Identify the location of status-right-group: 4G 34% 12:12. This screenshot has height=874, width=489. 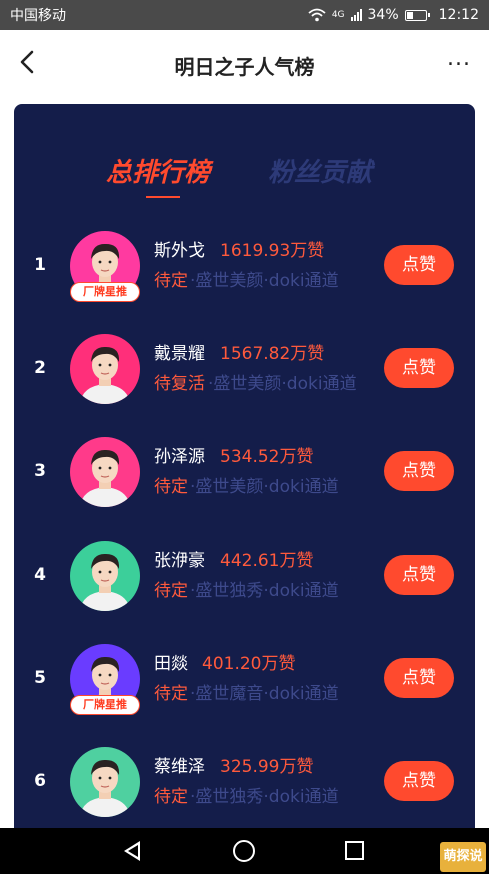
(393, 15).